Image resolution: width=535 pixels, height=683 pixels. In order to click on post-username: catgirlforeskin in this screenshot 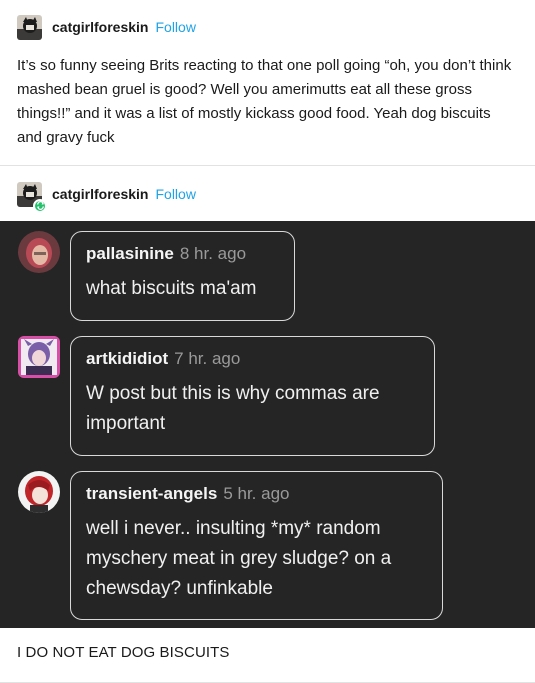, I will do `click(100, 27)`.